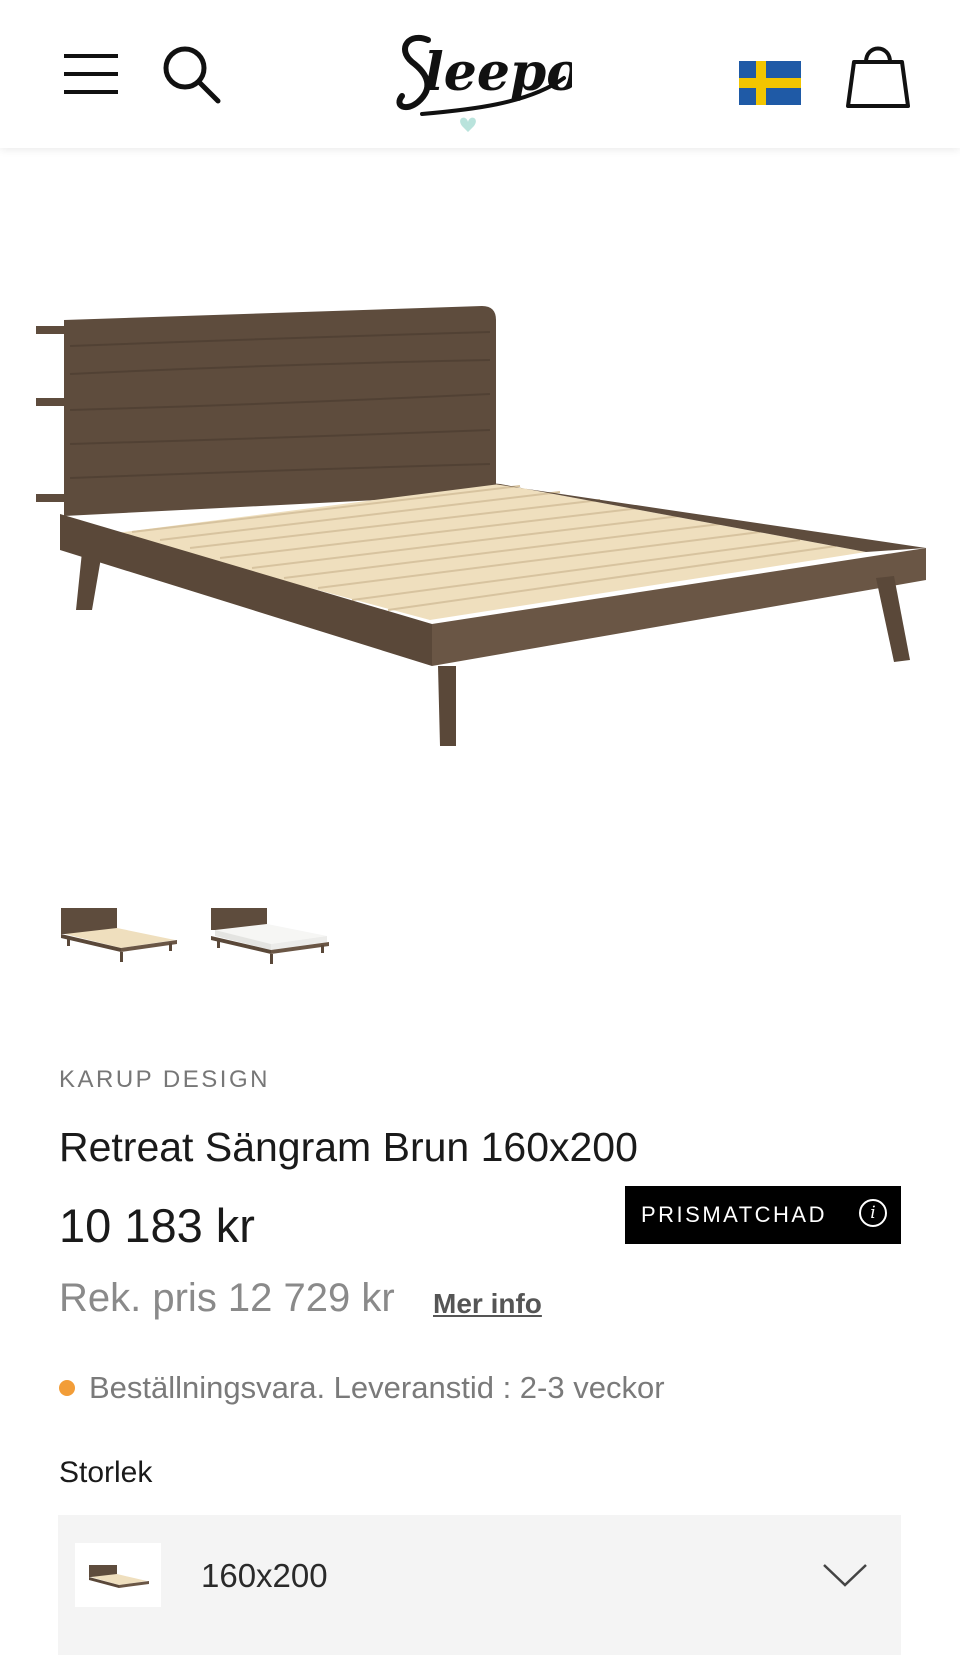 The width and height of the screenshot is (960, 1655). What do you see at coordinates (264, 1575) in the screenshot?
I see `selected-size: 160x200` at bounding box center [264, 1575].